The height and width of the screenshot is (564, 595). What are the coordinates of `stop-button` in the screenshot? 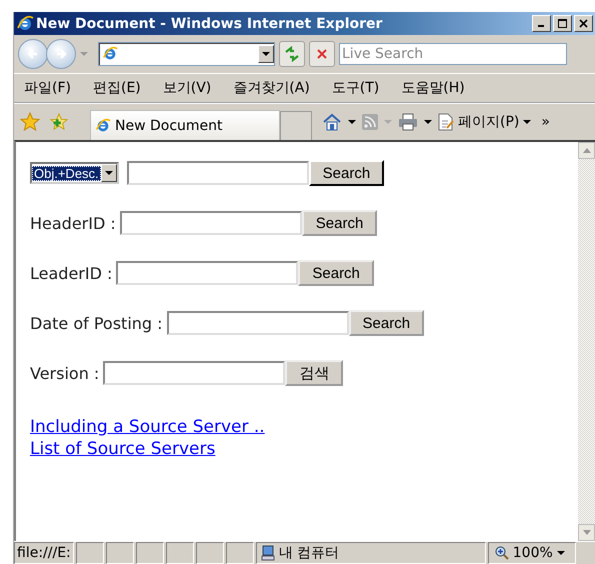 It's located at (322, 54).